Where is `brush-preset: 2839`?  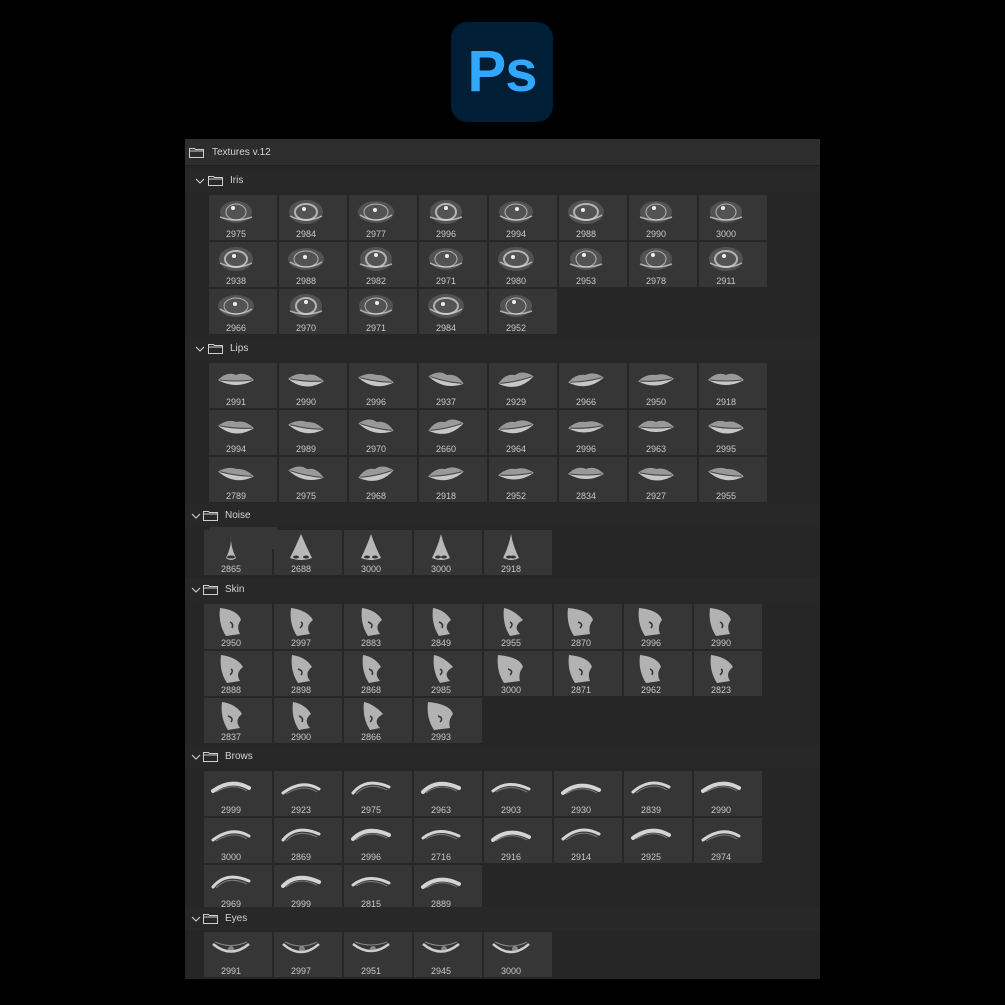
brush-preset: 2839 is located at coordinates (658, 793).